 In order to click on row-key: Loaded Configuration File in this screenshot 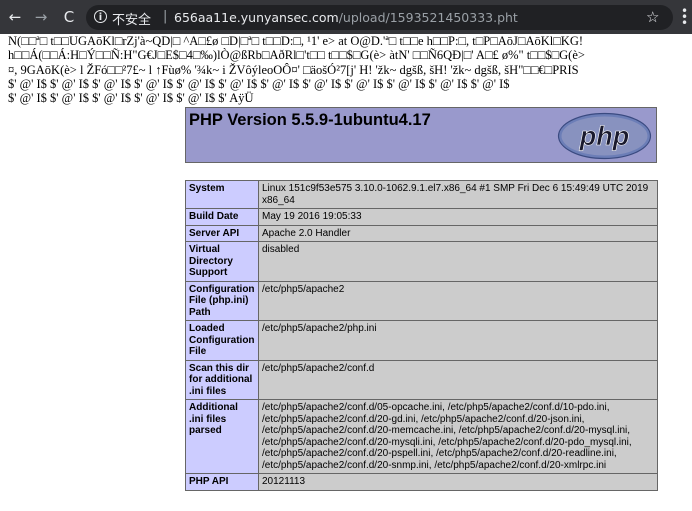, I will do `click(222, 340)`.